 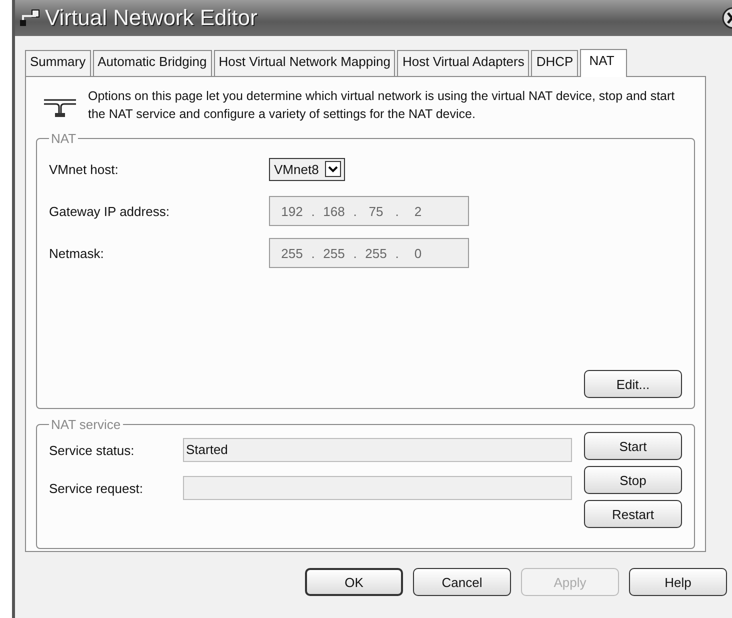 I want to click on service-button: Restart, so click(x=633, y=514).